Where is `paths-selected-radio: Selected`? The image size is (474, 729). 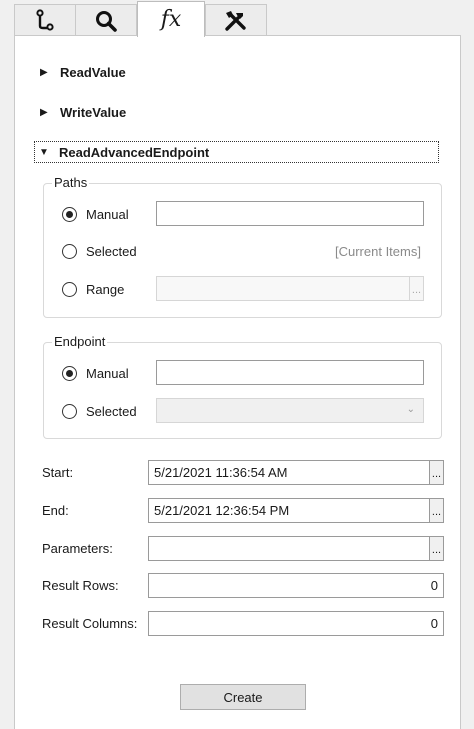
paths-selected-radio: Selected is located at coordinates (99, 251).